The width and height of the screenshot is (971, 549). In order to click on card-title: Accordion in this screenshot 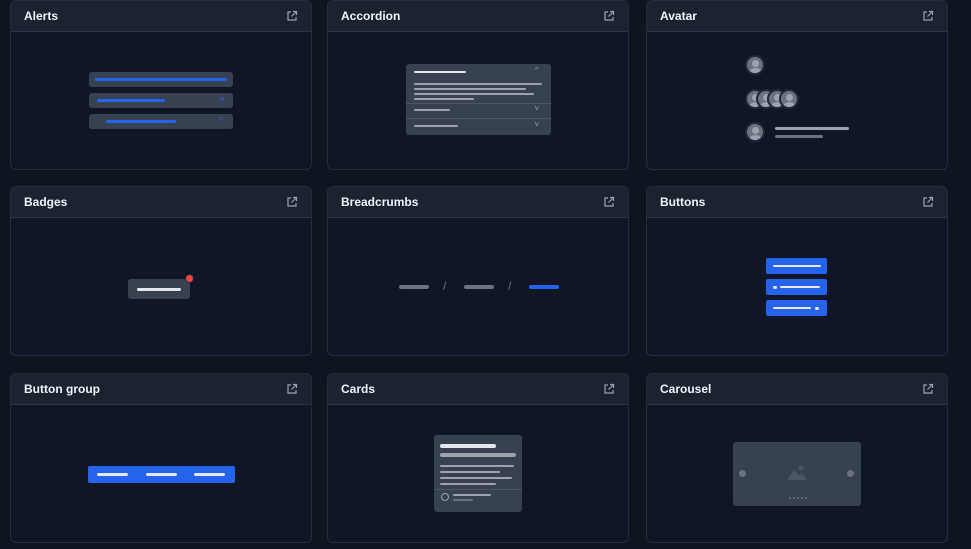, I will do `click(371, 16)`.